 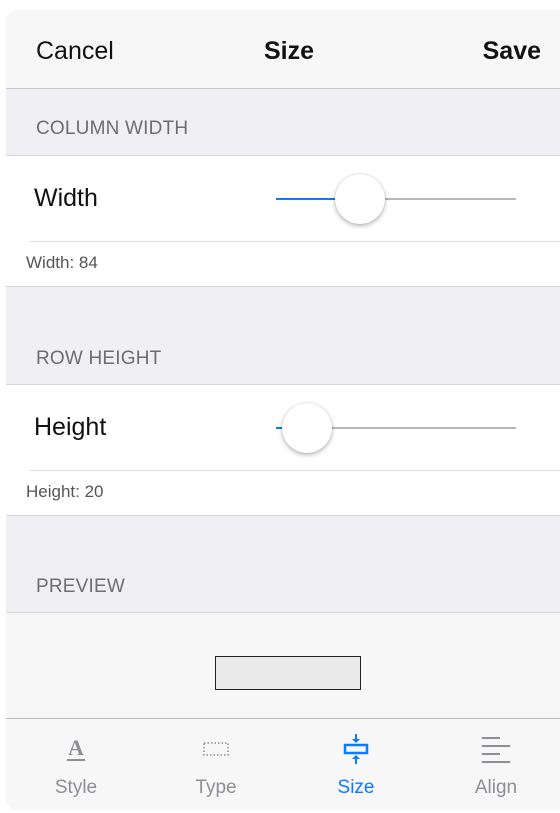 I want to click on height-value-text: Height: 20, so click(x=65, y=491).